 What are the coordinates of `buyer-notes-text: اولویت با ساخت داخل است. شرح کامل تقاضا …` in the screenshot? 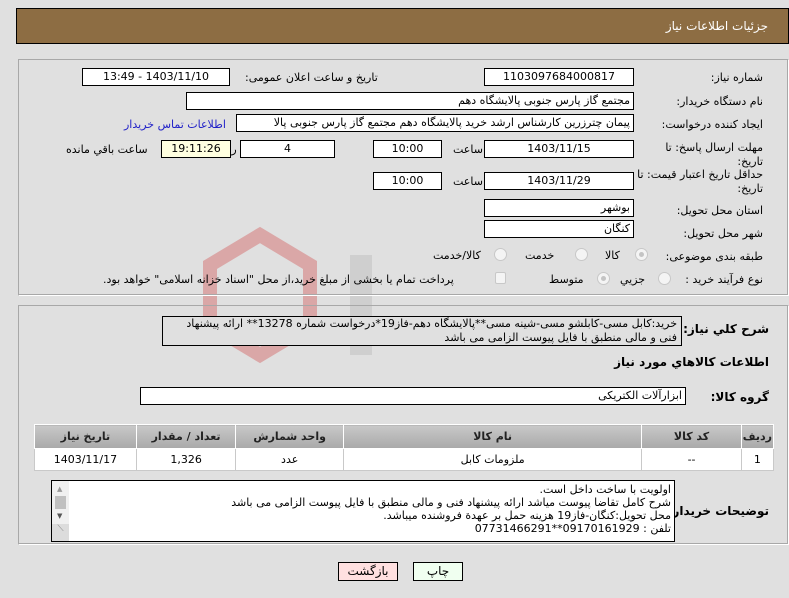 It's located at (451, 509).